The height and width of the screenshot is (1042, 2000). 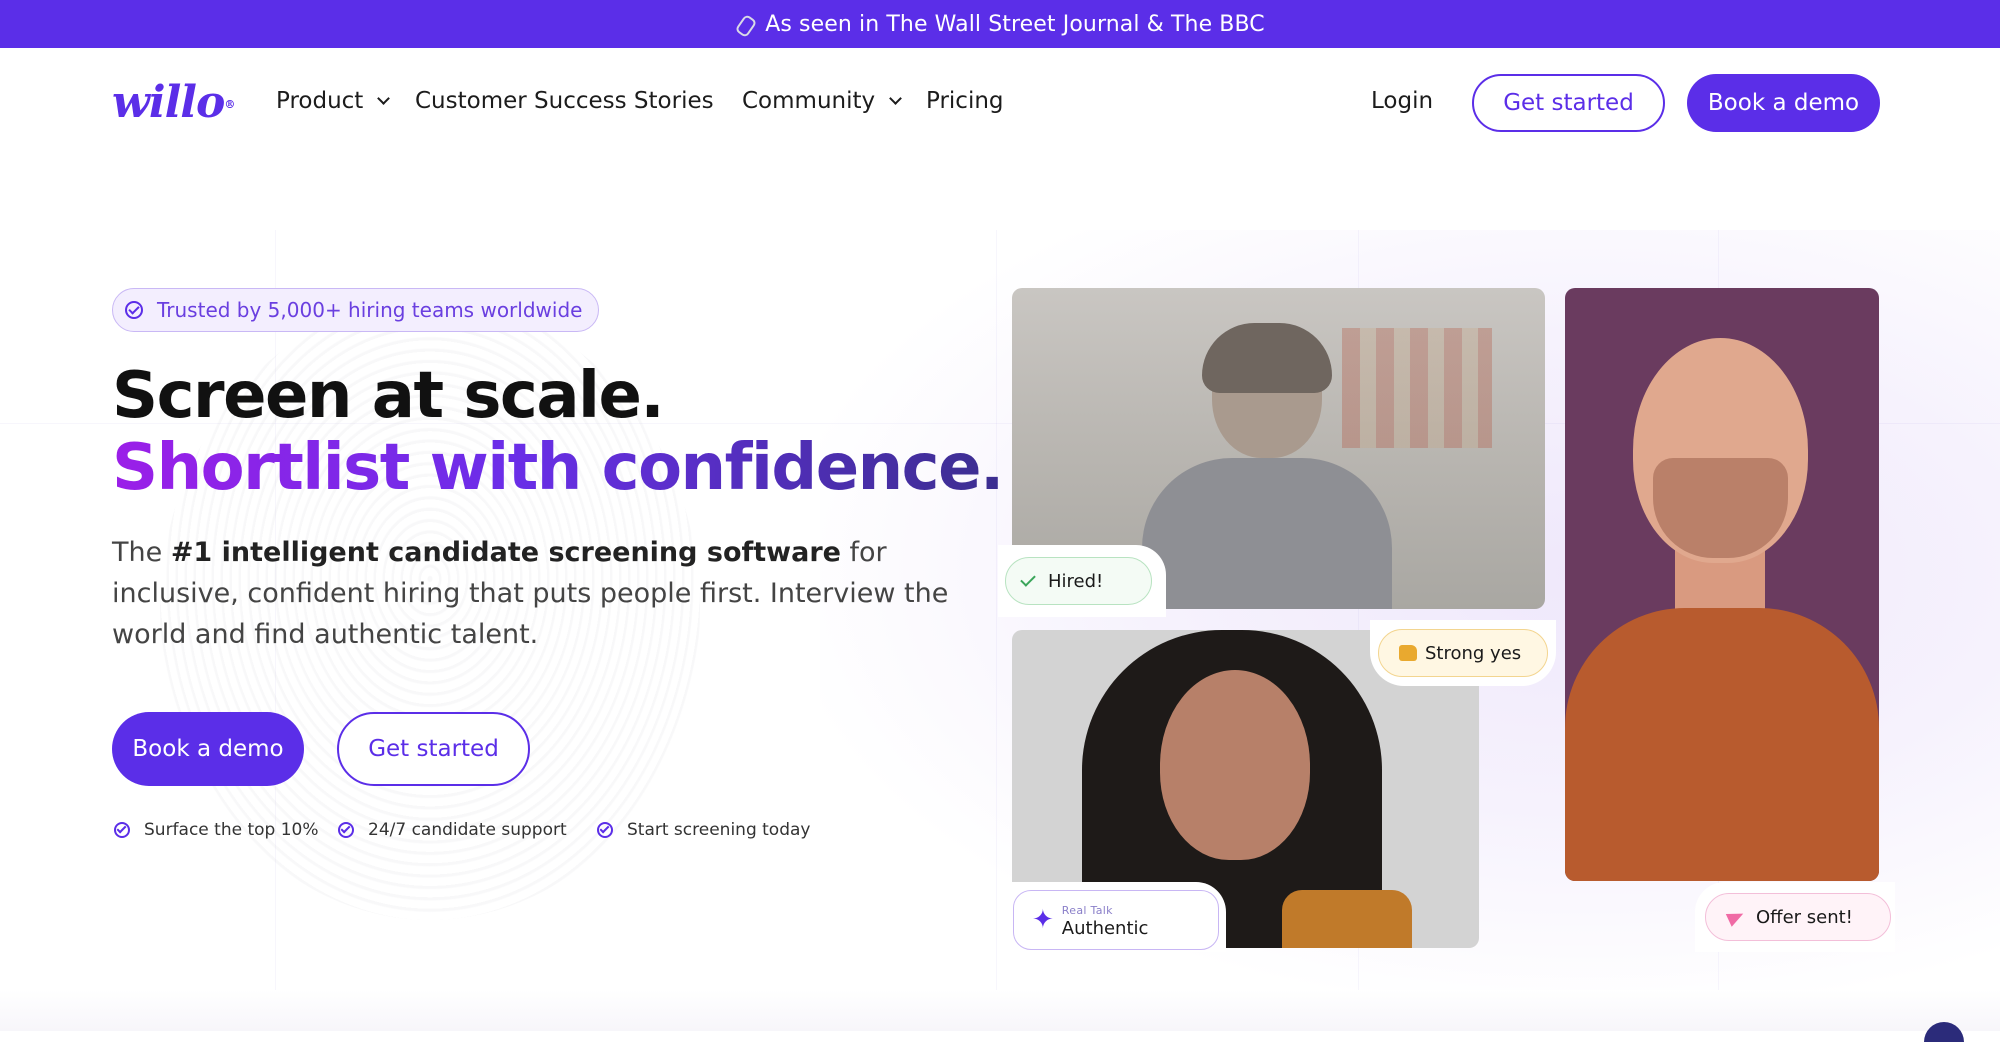 I want to click on tag-label: Hired!, so click(x=1076, y=581).